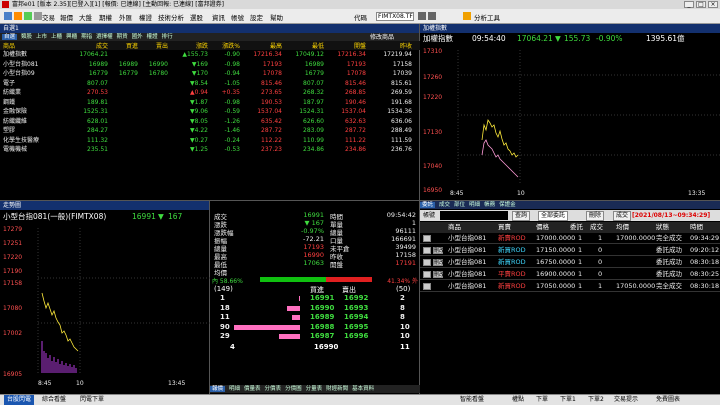  I want to click on delete-button: 刪除, so click(595, 216).